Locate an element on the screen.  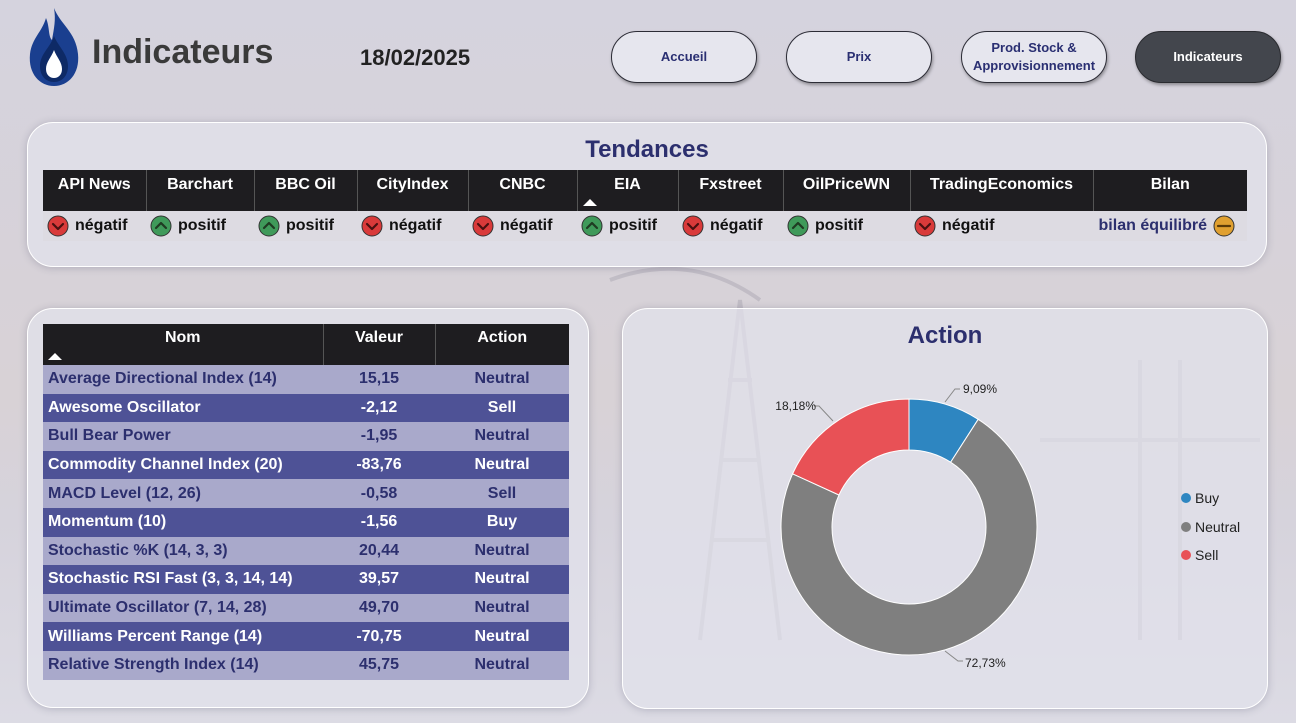
legend-item-neutral: Neutral is located at coordinates (1210, 527).